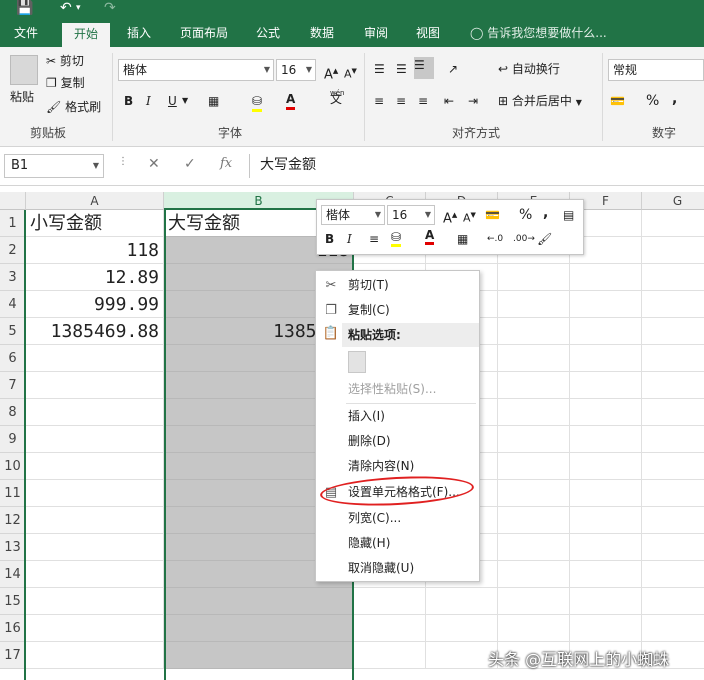 Image resolution: width=704 pixels, height=680 pixels. What do you see at coordinates (190, 164) in the screenshot?
I see `enter-icon: ✓` at bounding box center [190, 164].